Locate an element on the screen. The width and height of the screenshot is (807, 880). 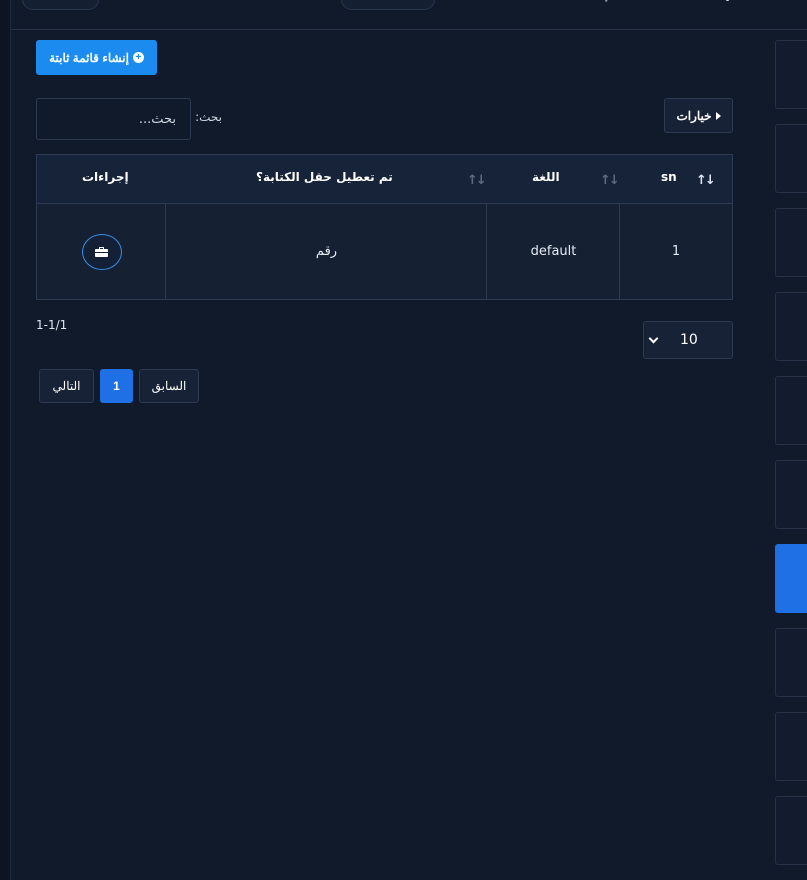
briefcase-icon is located at coordinates (101, 251).